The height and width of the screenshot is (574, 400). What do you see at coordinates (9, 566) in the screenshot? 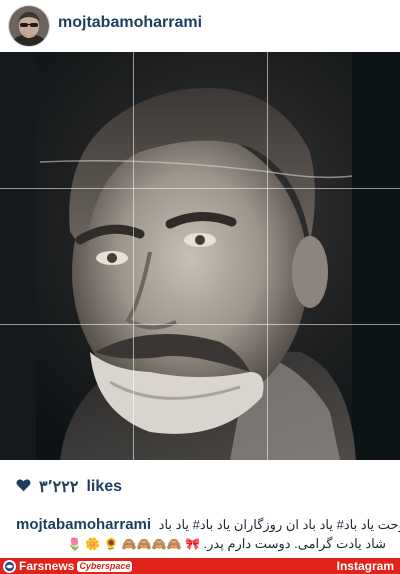
I see `farsnews-logo-icon` at bounding box center [9, 566].